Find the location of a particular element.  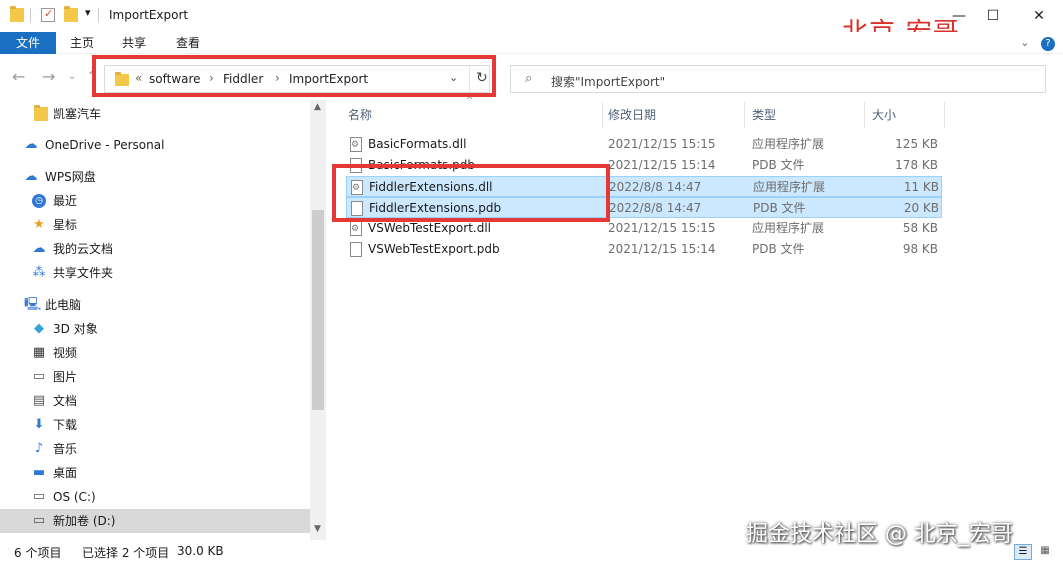

file-date: 2022/8/8 14:47 is located at coordinates (655, 187).